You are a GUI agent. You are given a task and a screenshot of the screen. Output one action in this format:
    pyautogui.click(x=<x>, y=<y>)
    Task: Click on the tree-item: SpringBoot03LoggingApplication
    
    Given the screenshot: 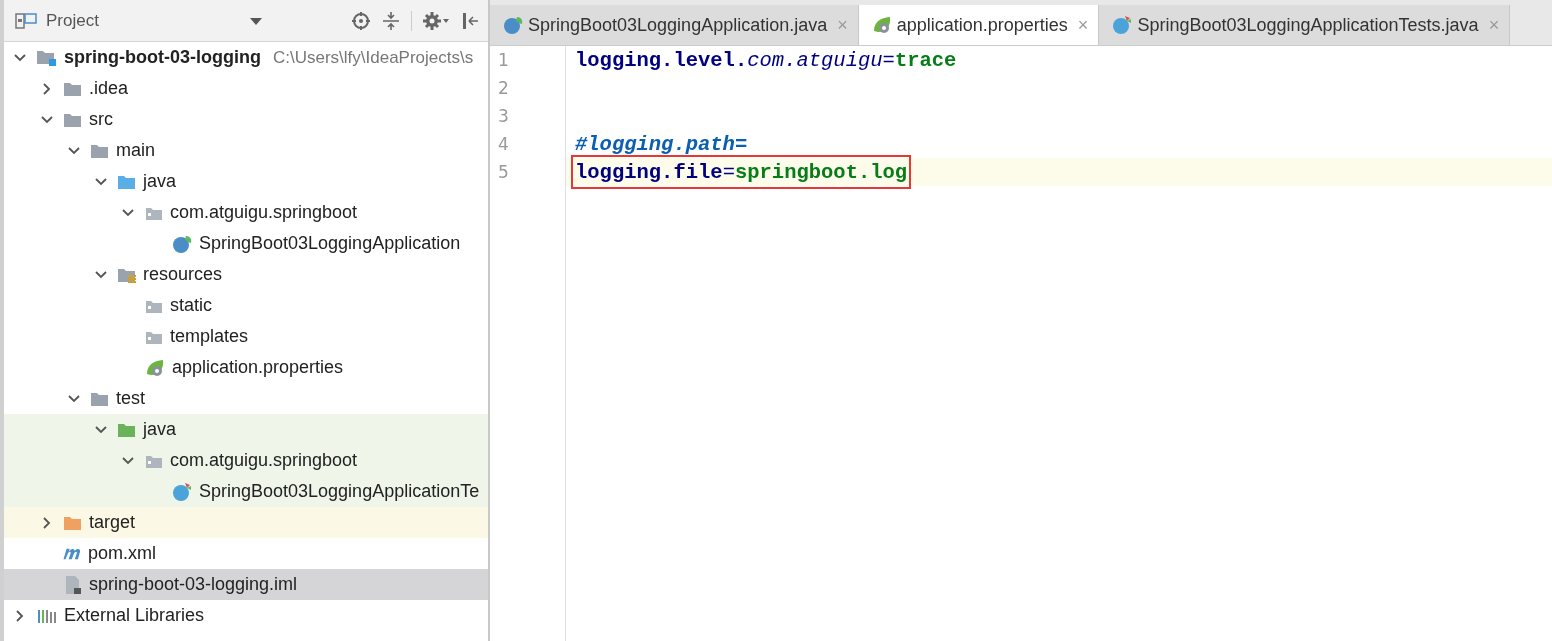 What is the action you would take?
    pyautogui.click(x=246, y=243)
    